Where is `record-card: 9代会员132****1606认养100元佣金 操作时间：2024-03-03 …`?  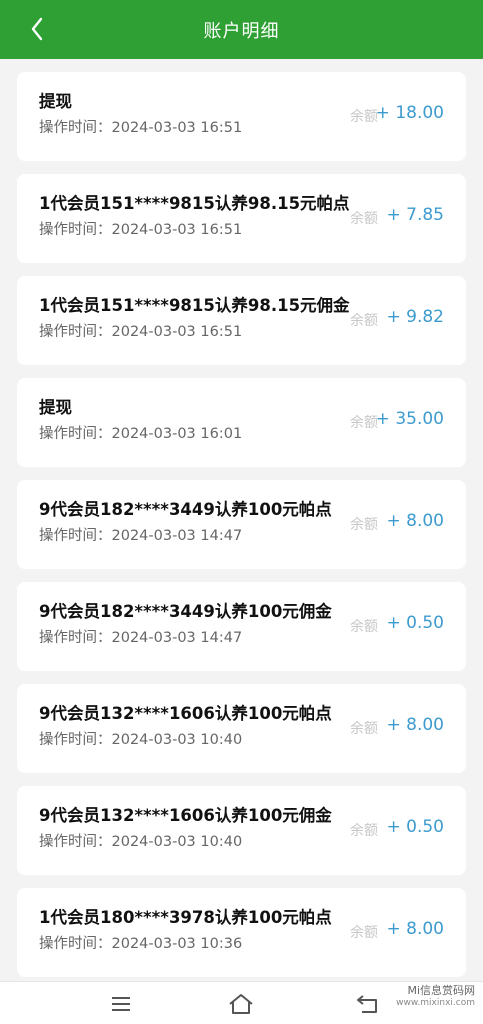
record-card: 9代会员132****1606认养100元佣金 操作时间：2024-03-03 … is located at coordinates (241, 830).